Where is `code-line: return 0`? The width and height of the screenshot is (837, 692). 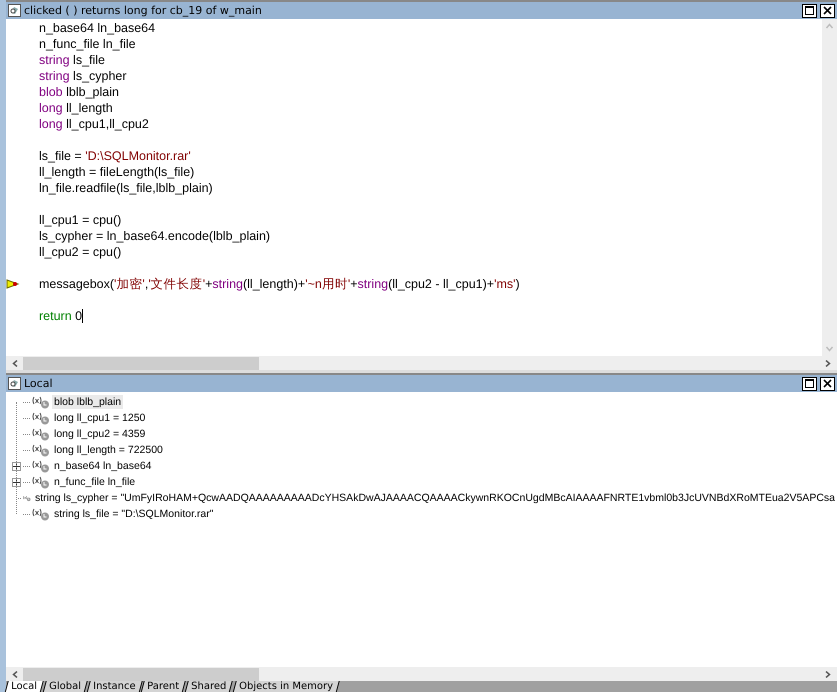
code-line: return 0 is located at coordinates (60, 316).